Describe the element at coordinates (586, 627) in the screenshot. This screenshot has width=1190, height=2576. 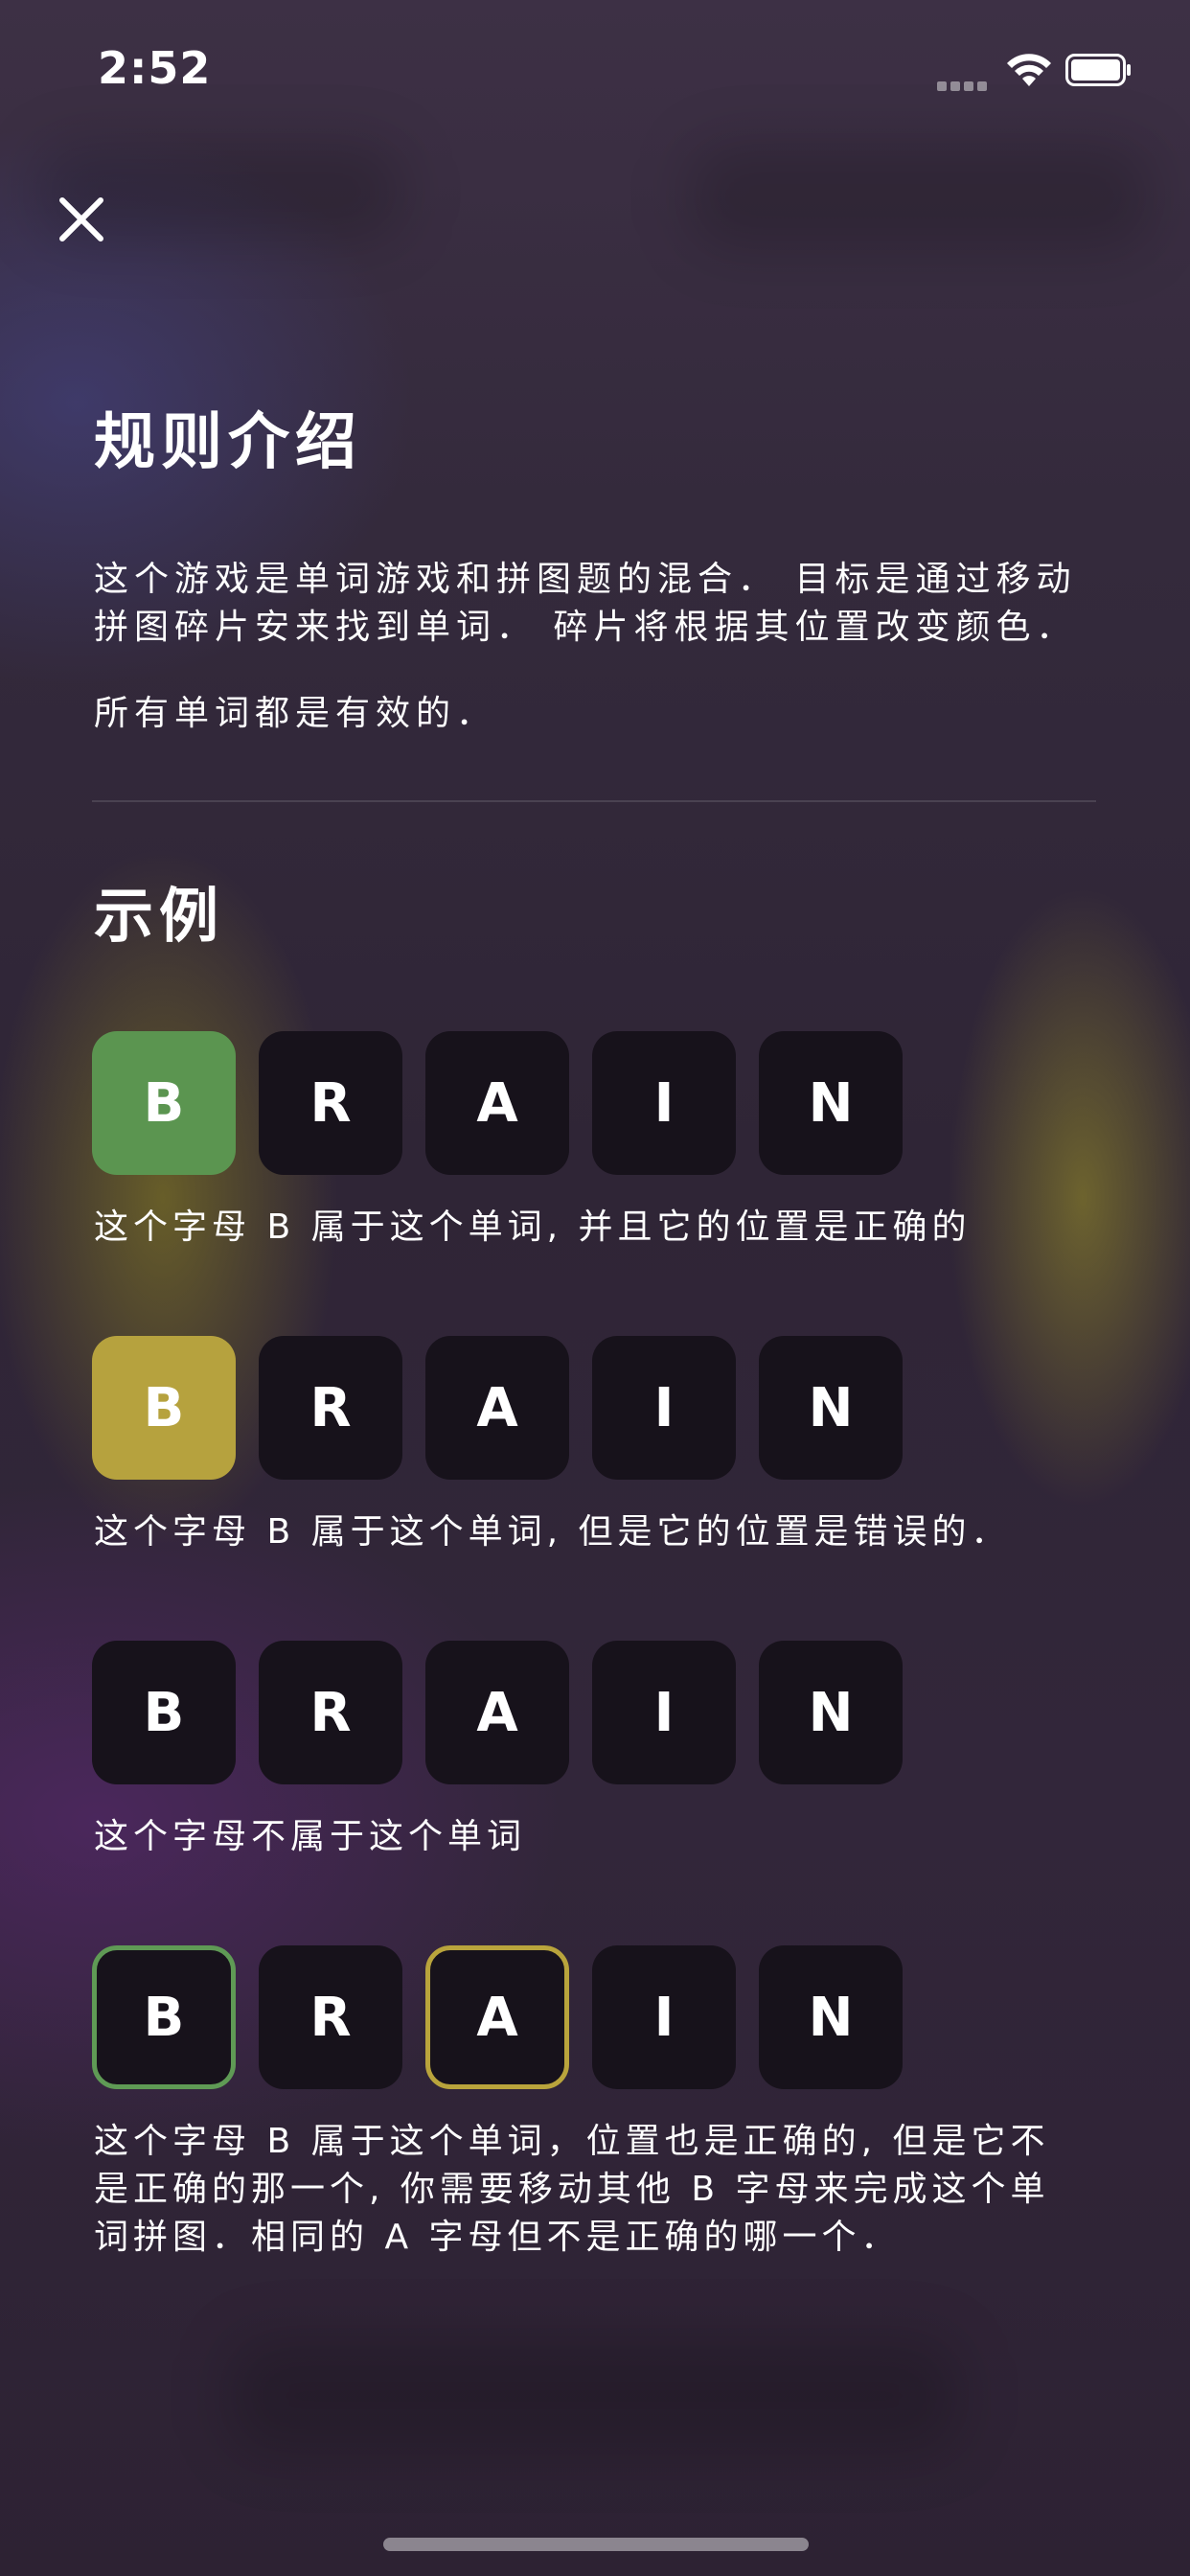
I see `intro-line-2: 拼图碎片安来找到单词． 碎片将根据其位置改变颜色．` at that location.